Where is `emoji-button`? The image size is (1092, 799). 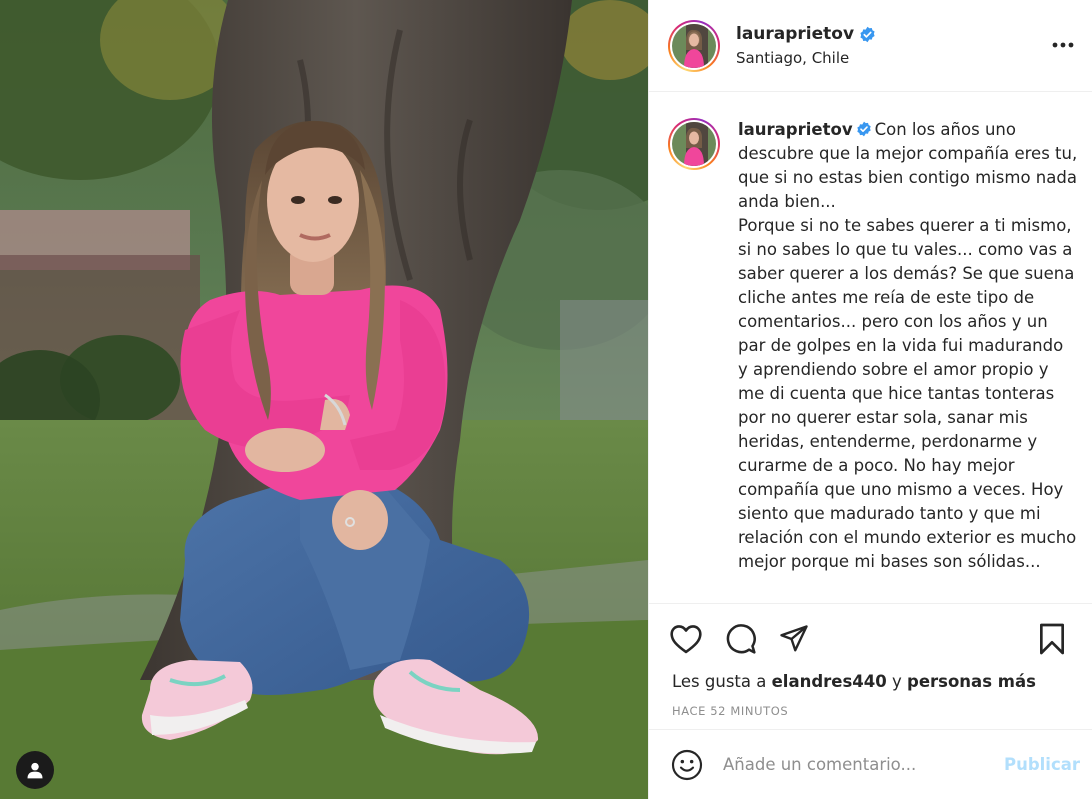
emoji-button is located at coordinates (687, 765).